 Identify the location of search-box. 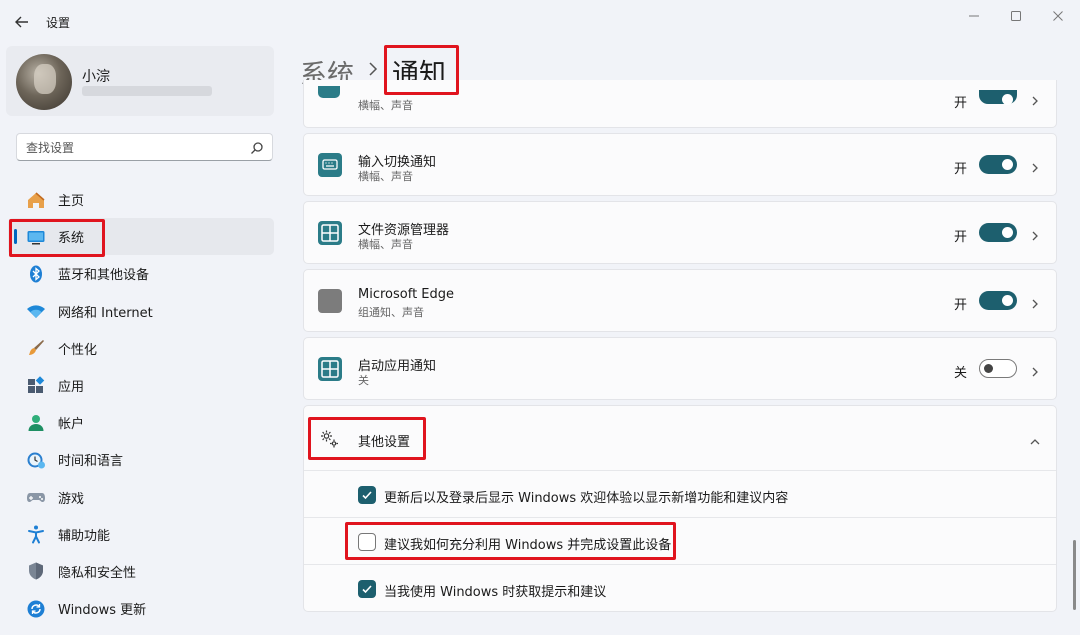
(144, 147).